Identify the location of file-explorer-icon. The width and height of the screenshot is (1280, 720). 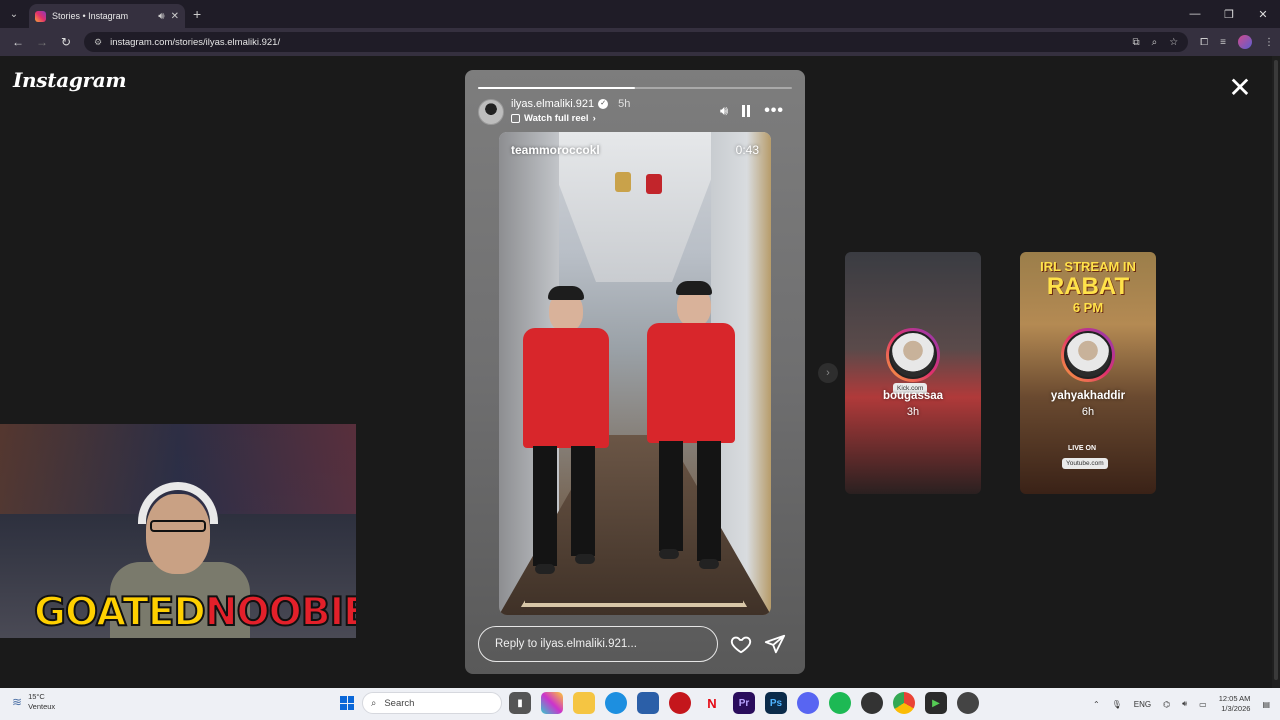
(584, 703).